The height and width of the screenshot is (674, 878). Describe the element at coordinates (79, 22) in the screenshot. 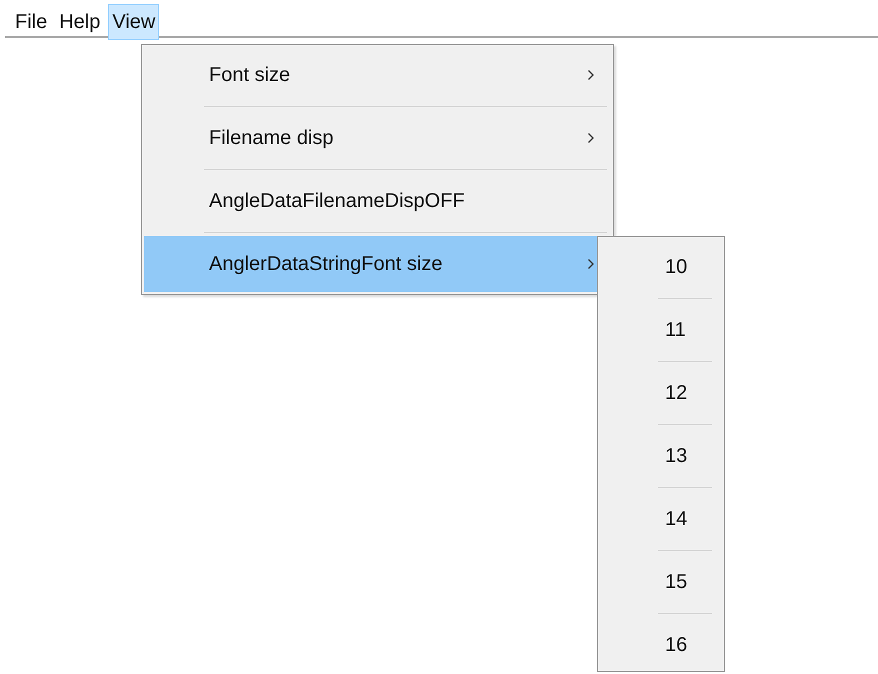

I see `menu-item: Help` at that location.